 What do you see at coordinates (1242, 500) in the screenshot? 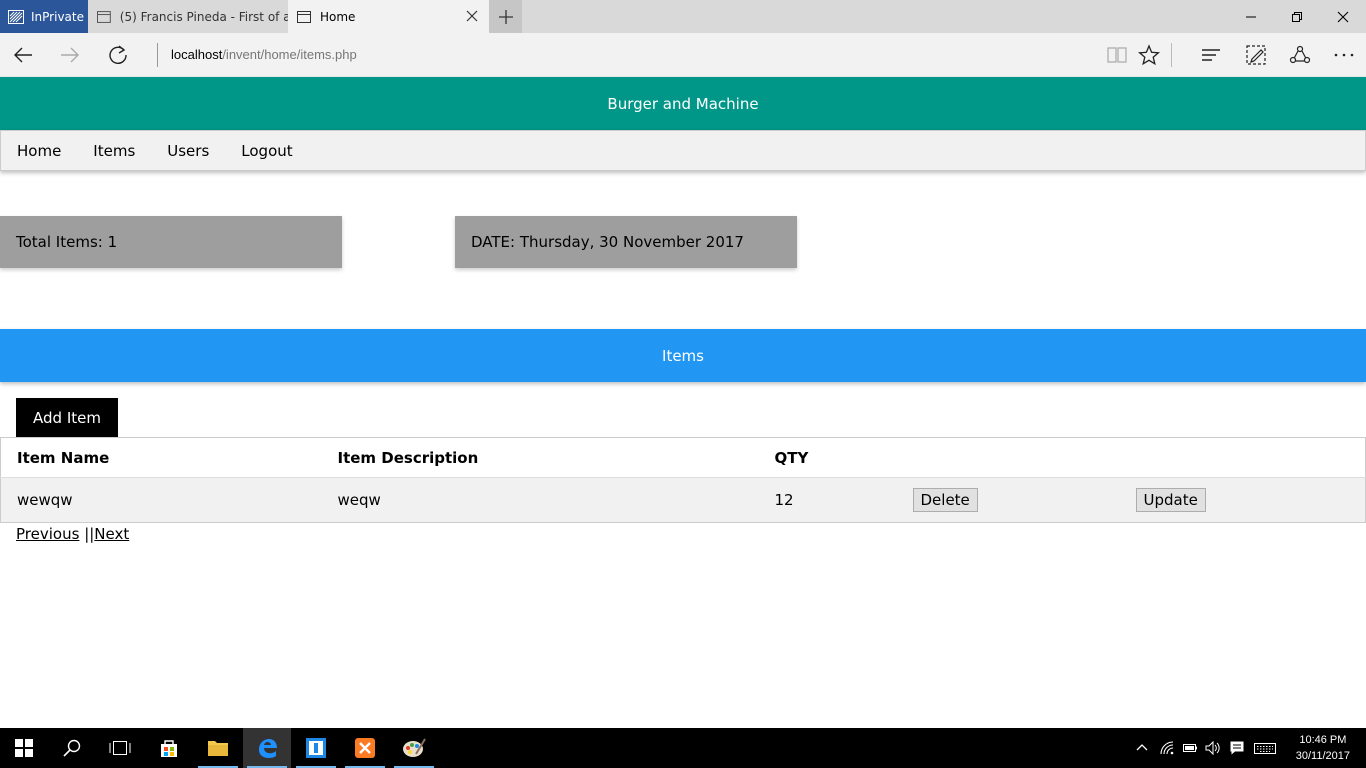
I see `cell-update: Update` at bounding box center [1242, 500].